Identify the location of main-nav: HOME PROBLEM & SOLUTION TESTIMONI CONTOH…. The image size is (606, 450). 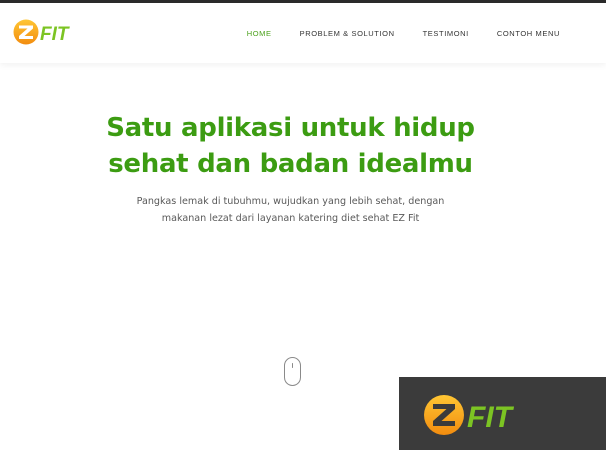
(403, 33).